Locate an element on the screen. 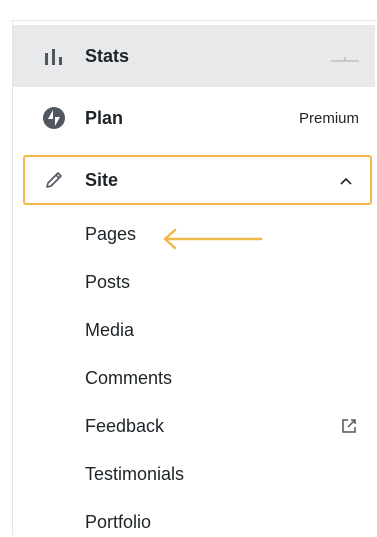 This screenshot has height=537, width=377. menu-item-stats: Stats is located at coordinates (194, 56).